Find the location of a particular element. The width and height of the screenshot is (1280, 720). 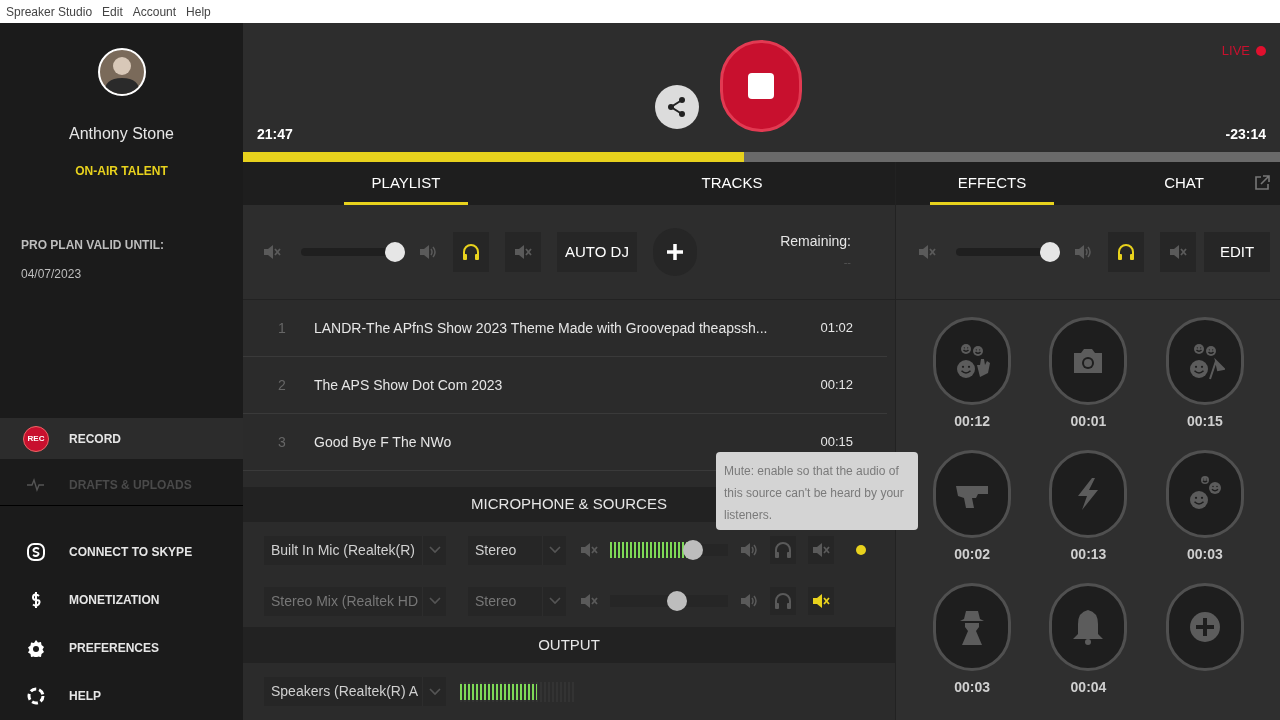

external-link-icon is located at coordinates (1262, 183).